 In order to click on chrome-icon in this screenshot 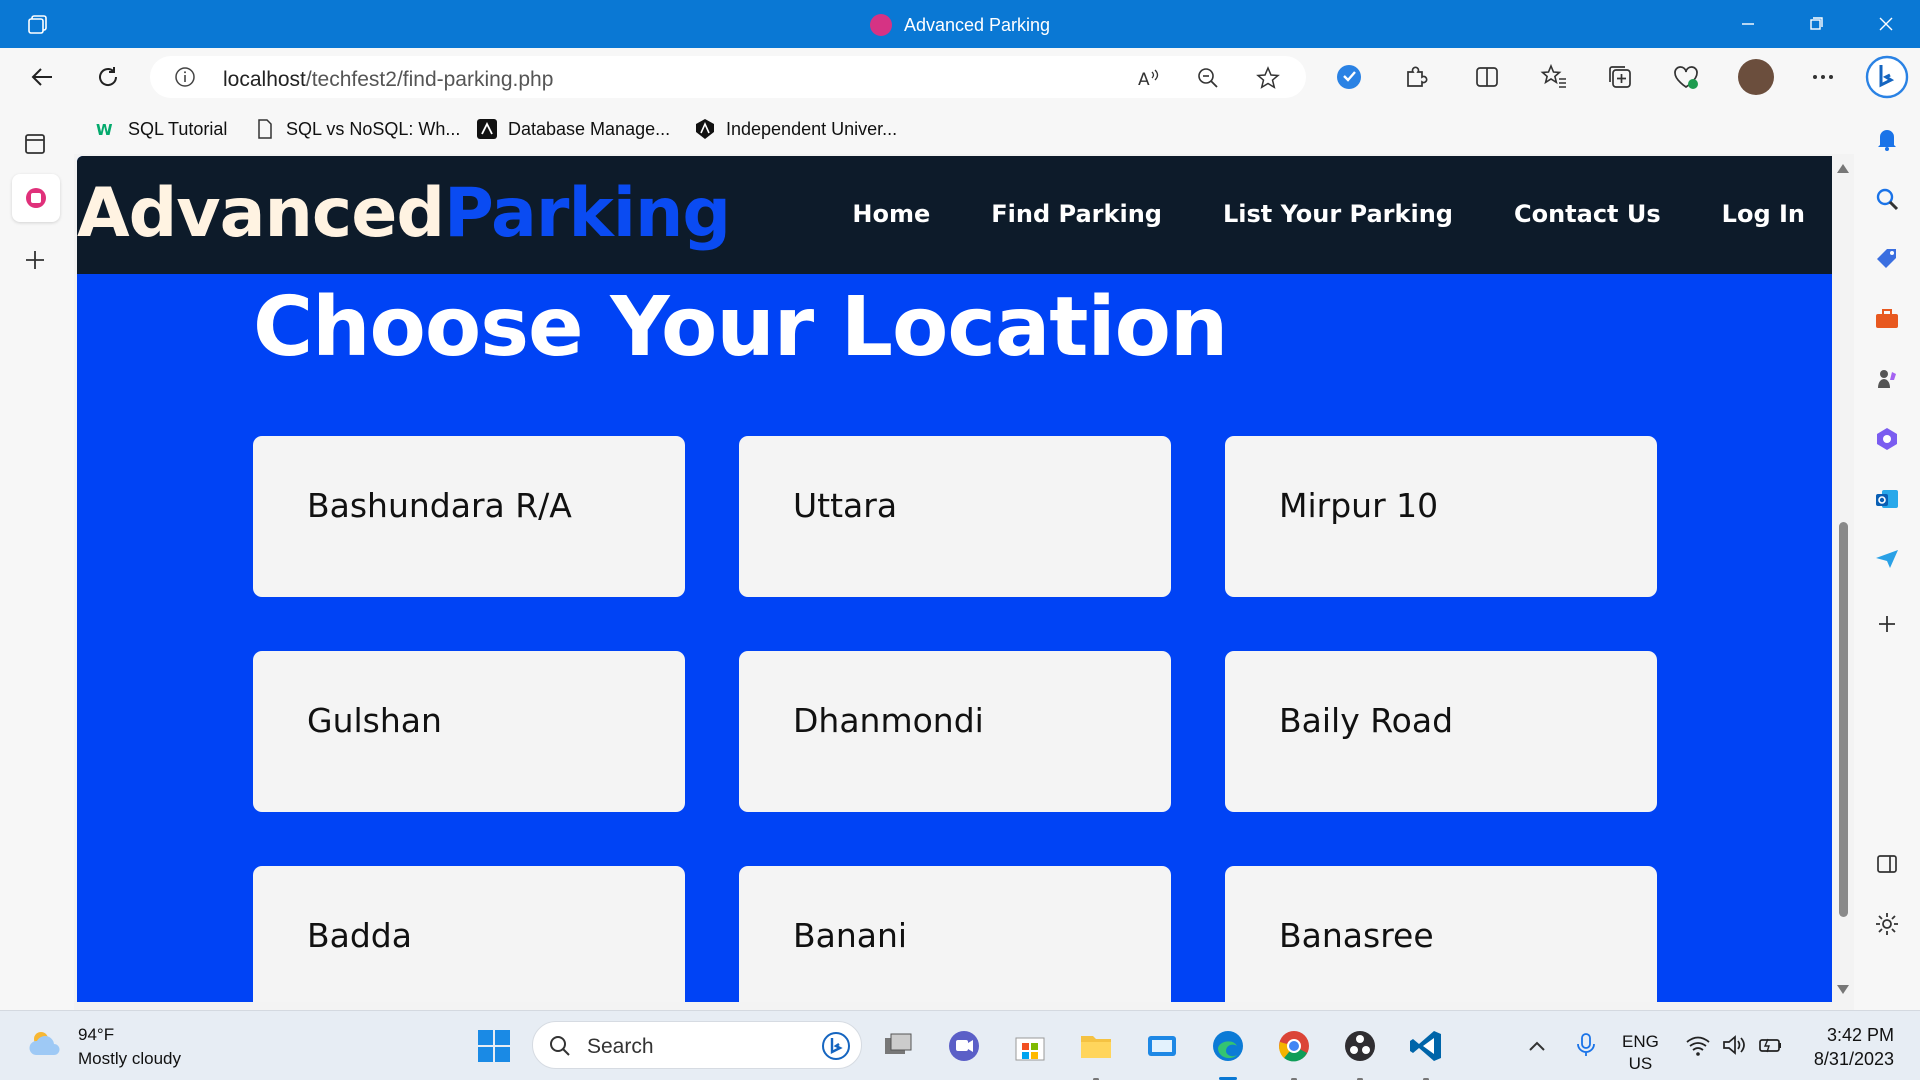, I will do `click(1294, 1046)`.